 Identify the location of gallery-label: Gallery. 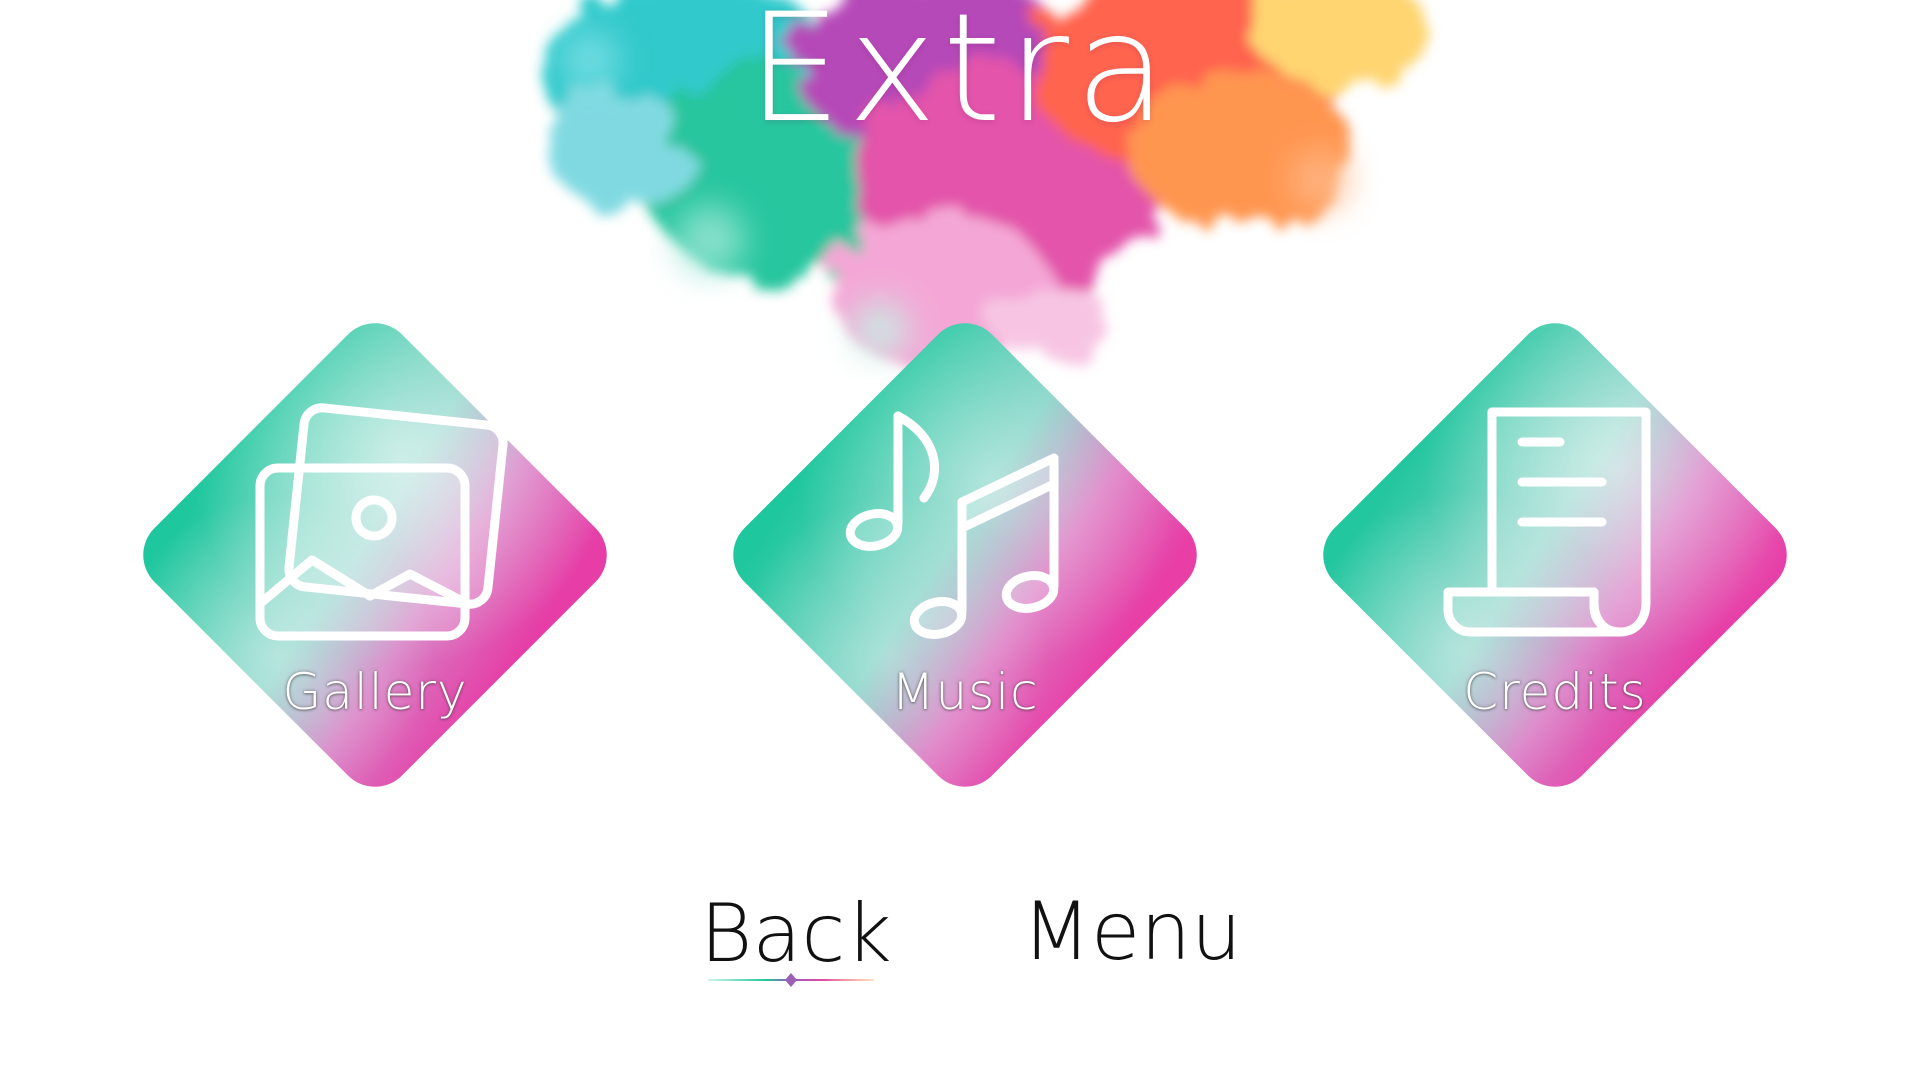
(375, 692).